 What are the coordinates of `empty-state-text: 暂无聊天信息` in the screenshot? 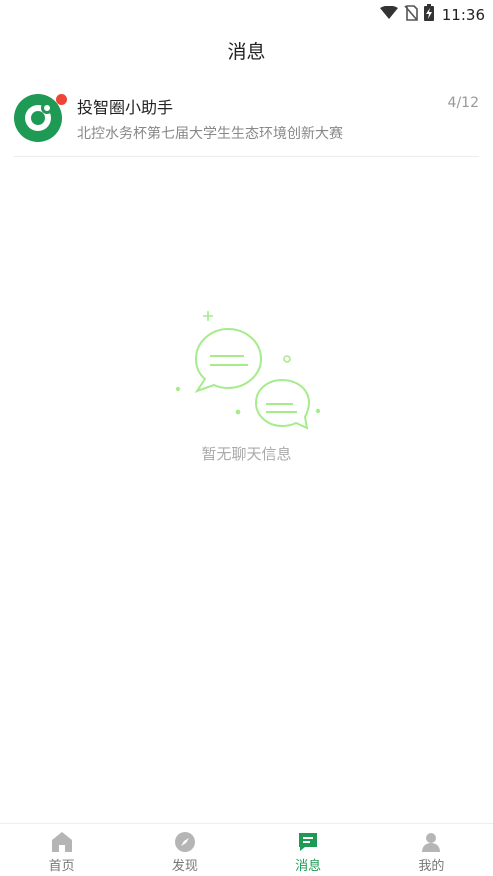 It's located at (246, 454).